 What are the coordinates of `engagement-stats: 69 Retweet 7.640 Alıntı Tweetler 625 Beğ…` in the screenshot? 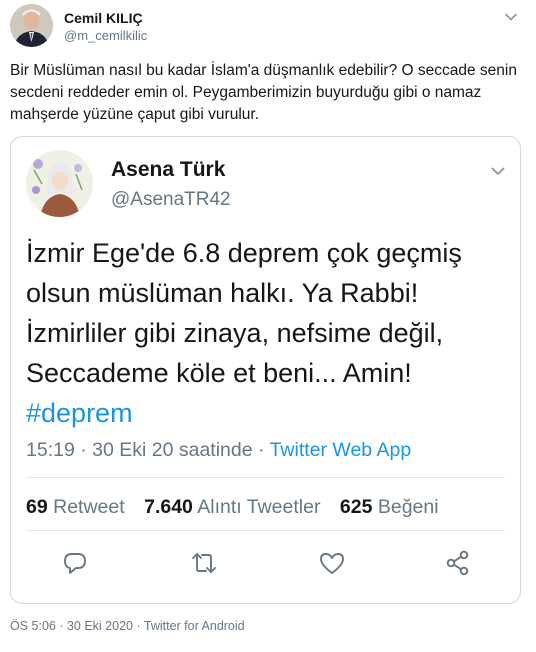 It's located at (232, 507).